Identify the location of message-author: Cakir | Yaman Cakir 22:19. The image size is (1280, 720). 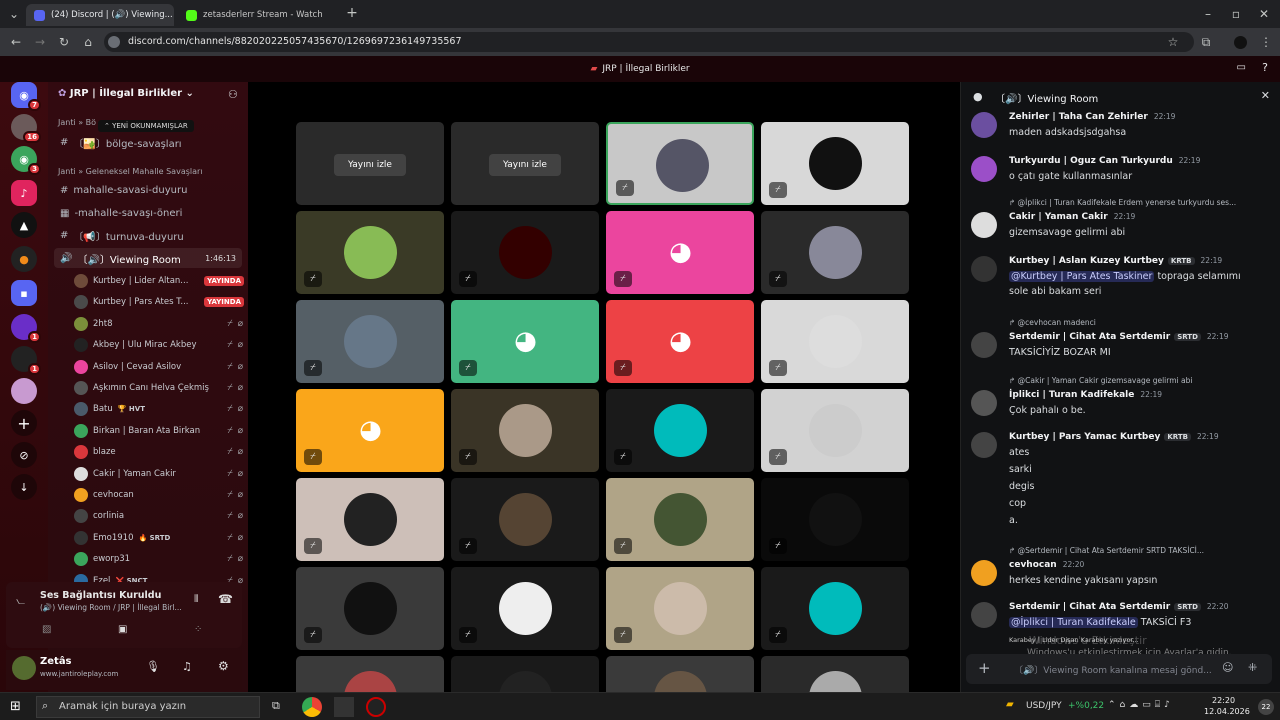
(1072, 217).